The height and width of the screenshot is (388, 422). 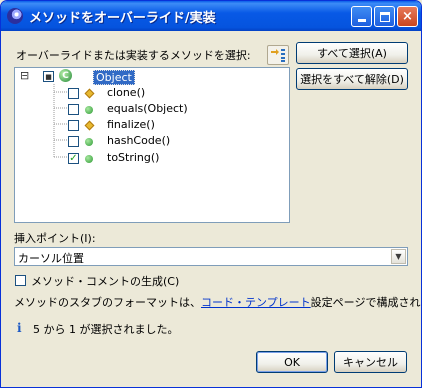 What do you see at coordinates (370, 362) in the screenshot?
I see `cancel-button: キャンセル` at bounding box center [370, 362].